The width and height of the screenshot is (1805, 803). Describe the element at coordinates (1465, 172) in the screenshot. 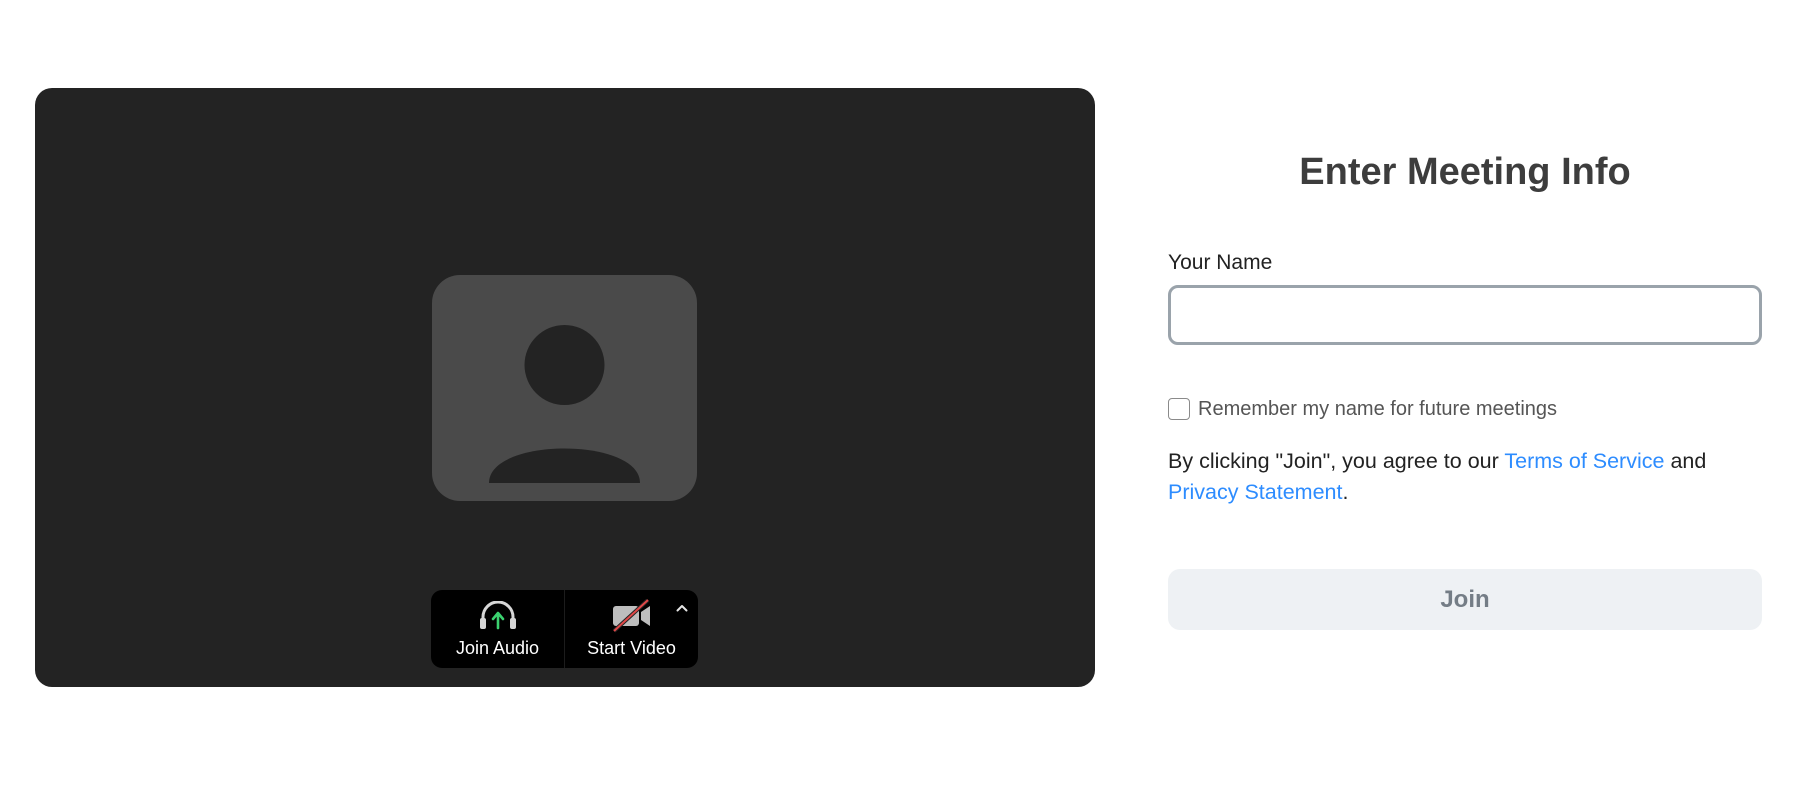

I see `page-title: Enter Meeting Info` at that location.